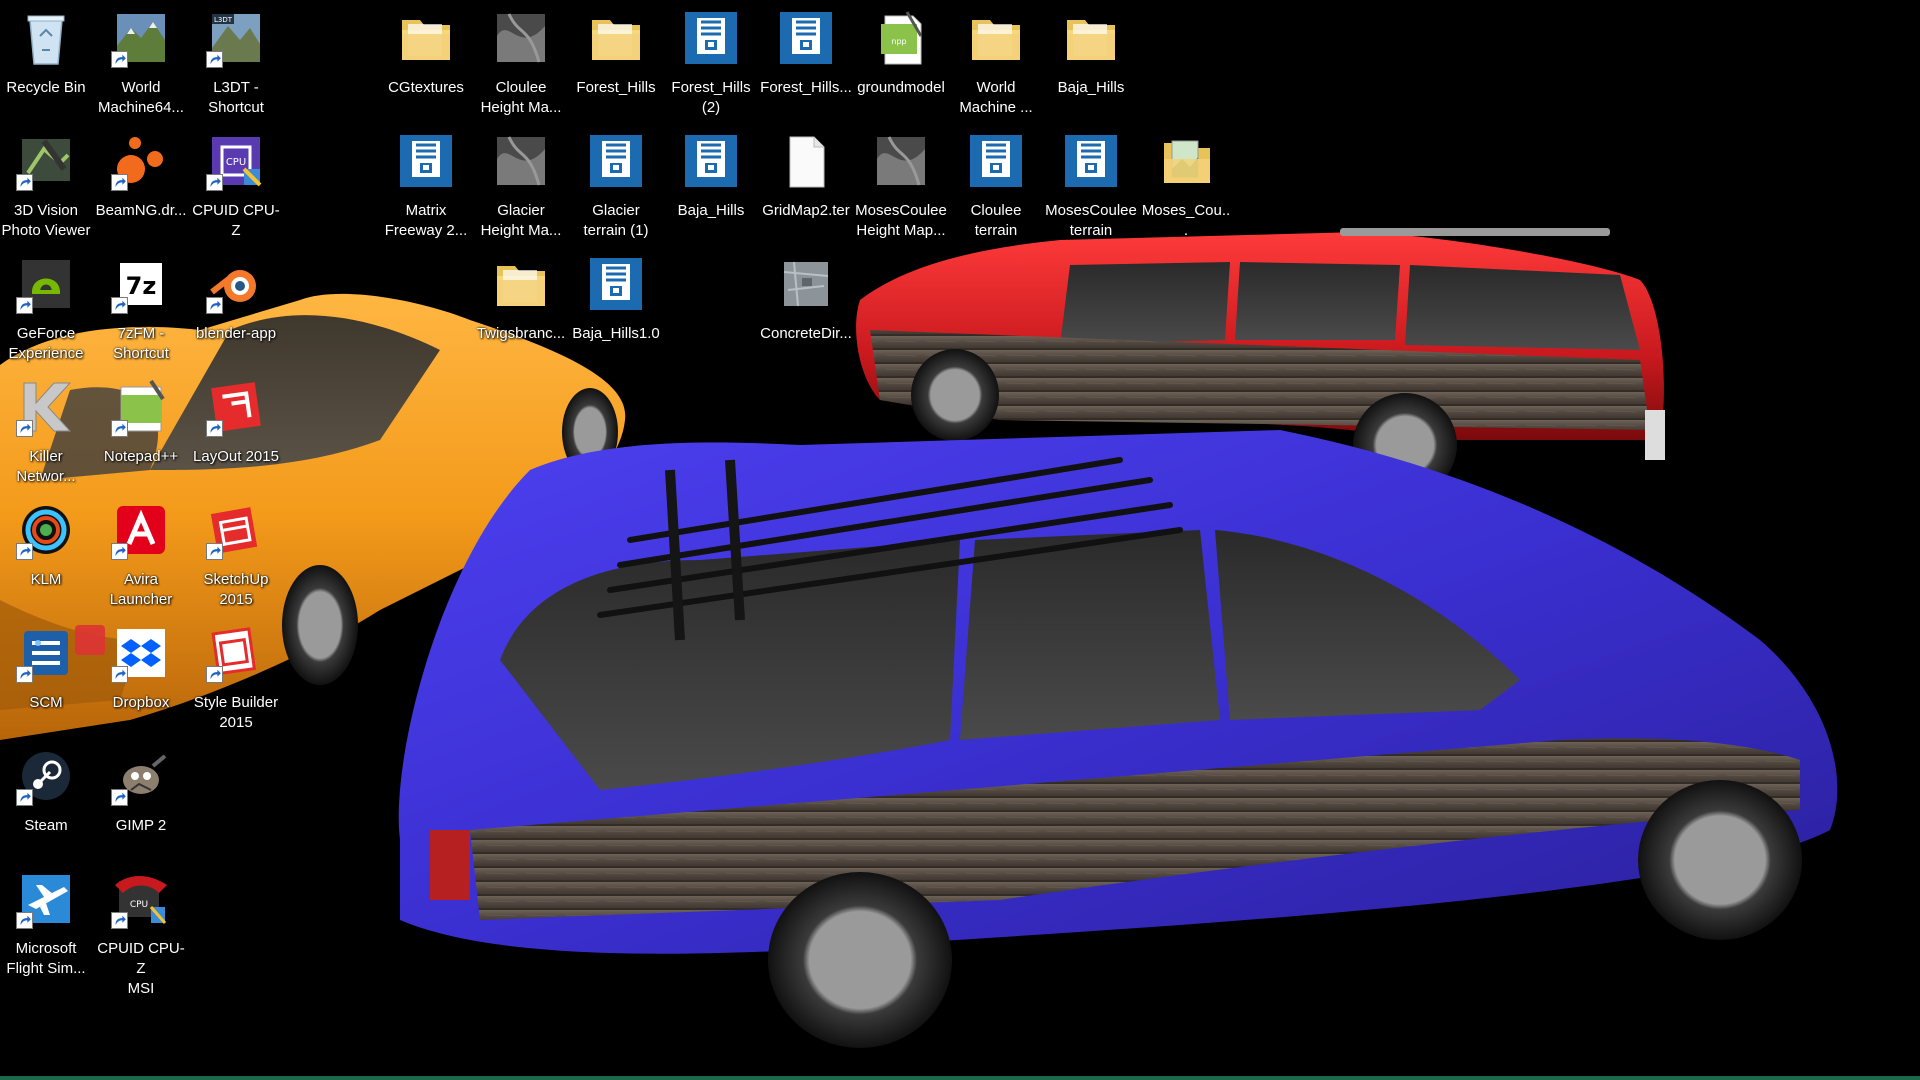  Describe the element at coordinates (1091, 183) in the screenshot. I see `desktop-icon: MosesCoulee terrain` at that location.